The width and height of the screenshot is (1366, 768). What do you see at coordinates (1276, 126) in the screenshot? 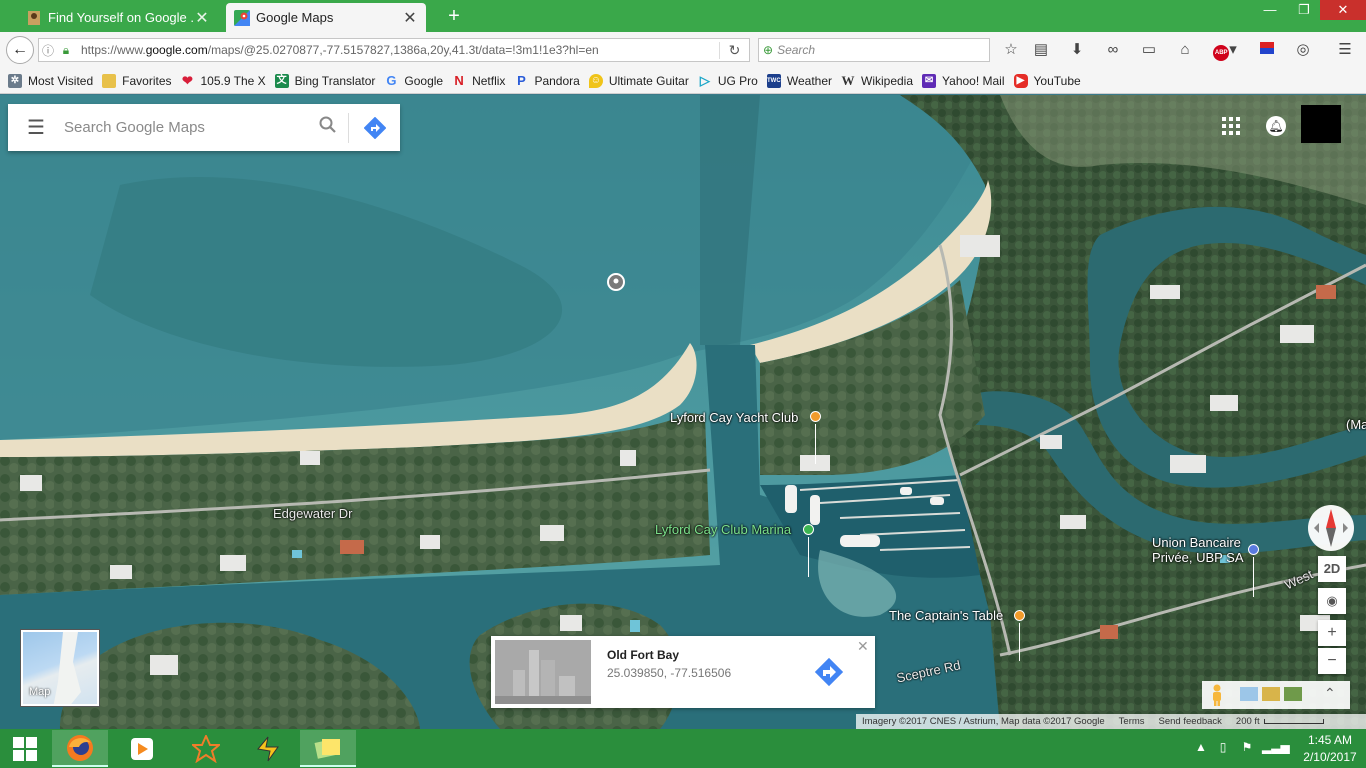
I see `notifications-bell-icon: 🔔︎` at bounding box center [1276, 126].